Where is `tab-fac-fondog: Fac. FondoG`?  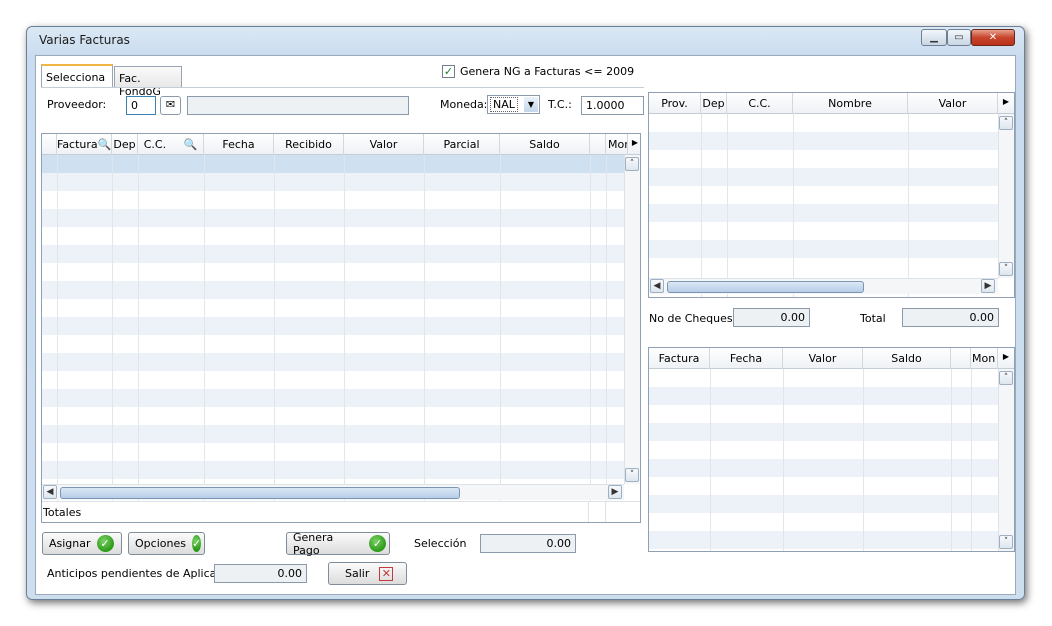 tab-fac-fondog: Fac. FondoG is located at coordinates (148, 82).